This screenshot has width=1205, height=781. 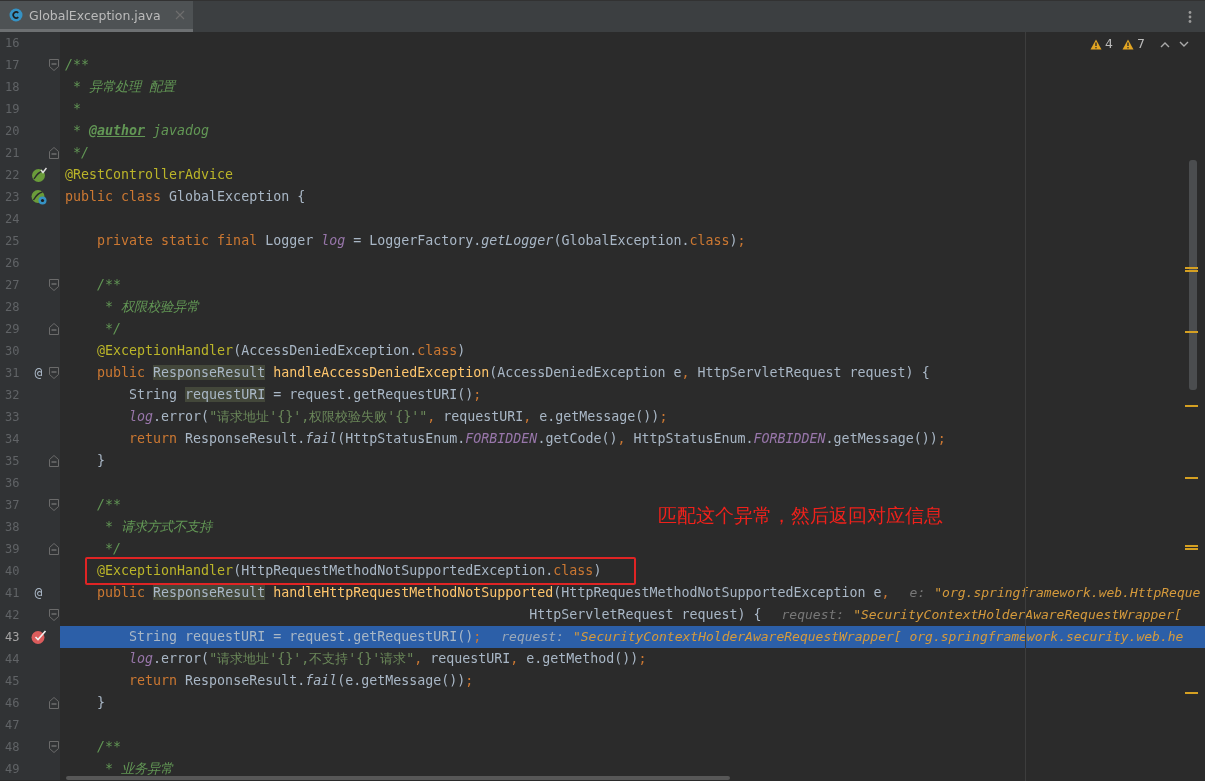 I want to click on caret-down-icon, so click(x=1184, y=44).